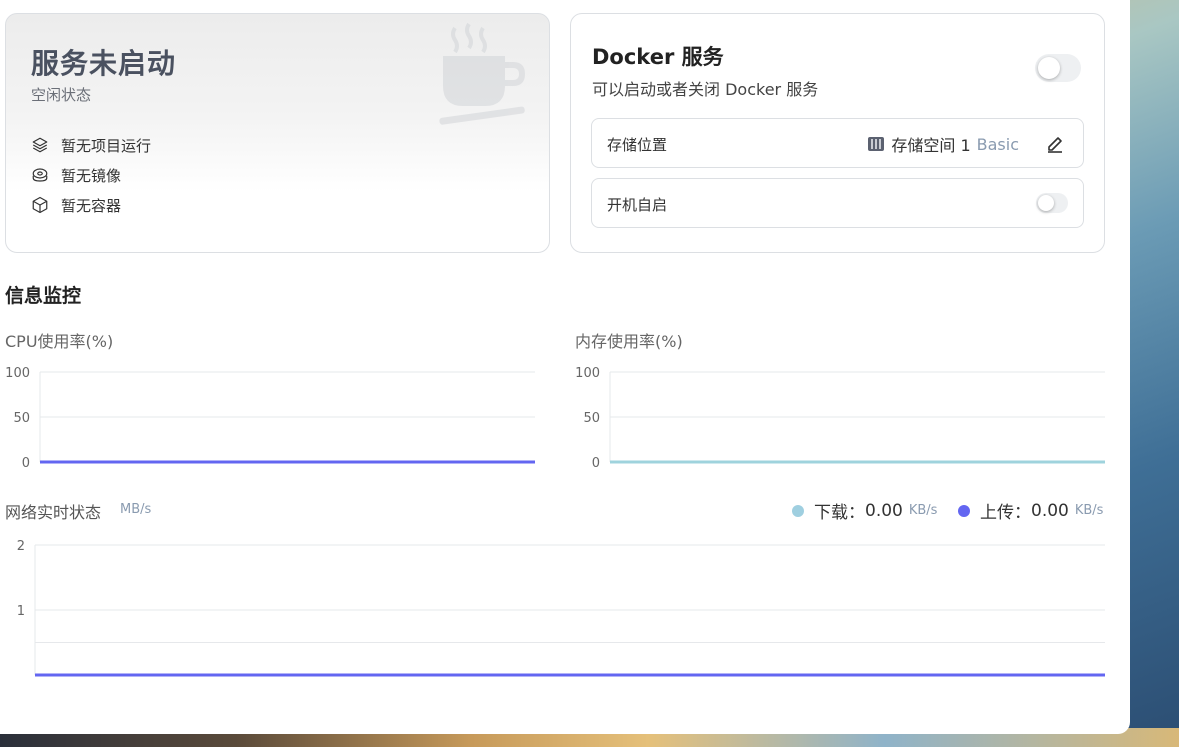 The width and height of the screenshot is (1179, 747). I want to click on service-status-card: 服务未启动 空闲状态 暂无项目运行 暂无镜像 暂无容器, so click(277, 133).